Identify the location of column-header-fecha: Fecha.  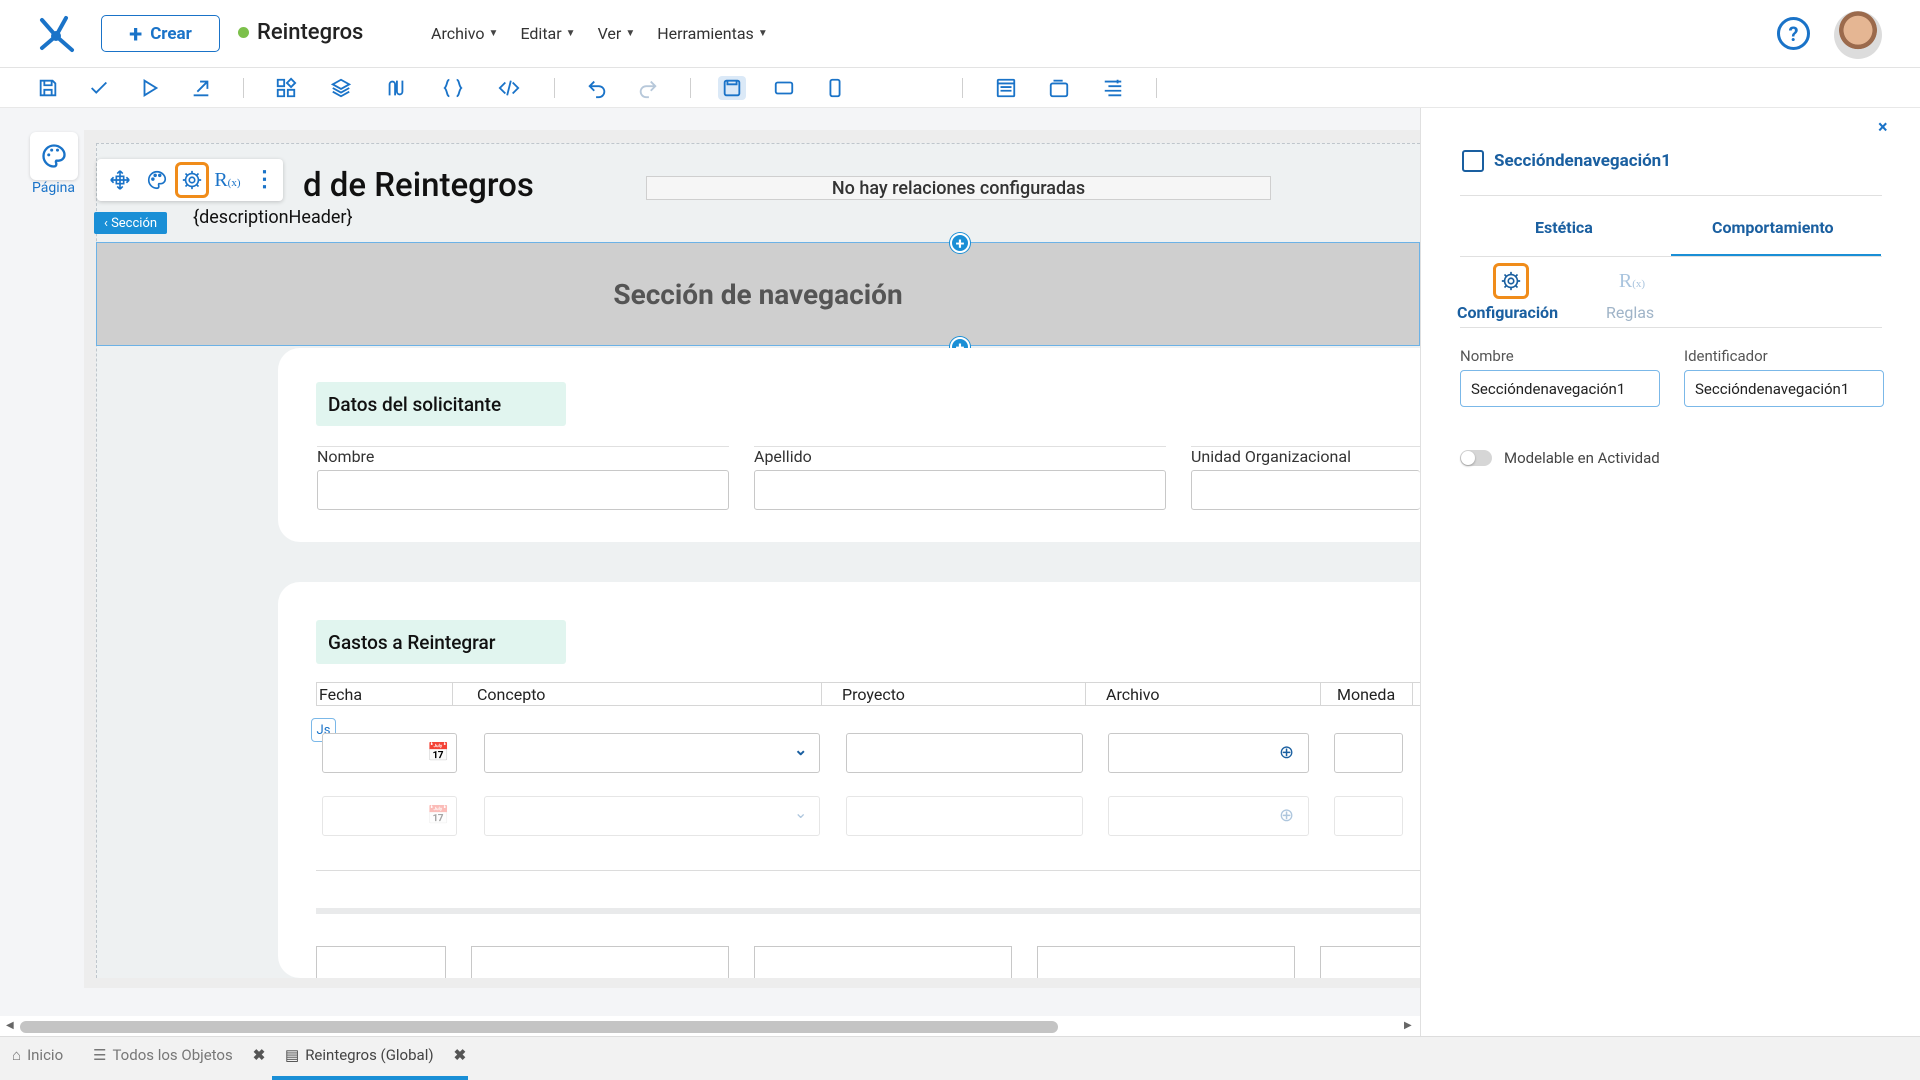
(385, 694).